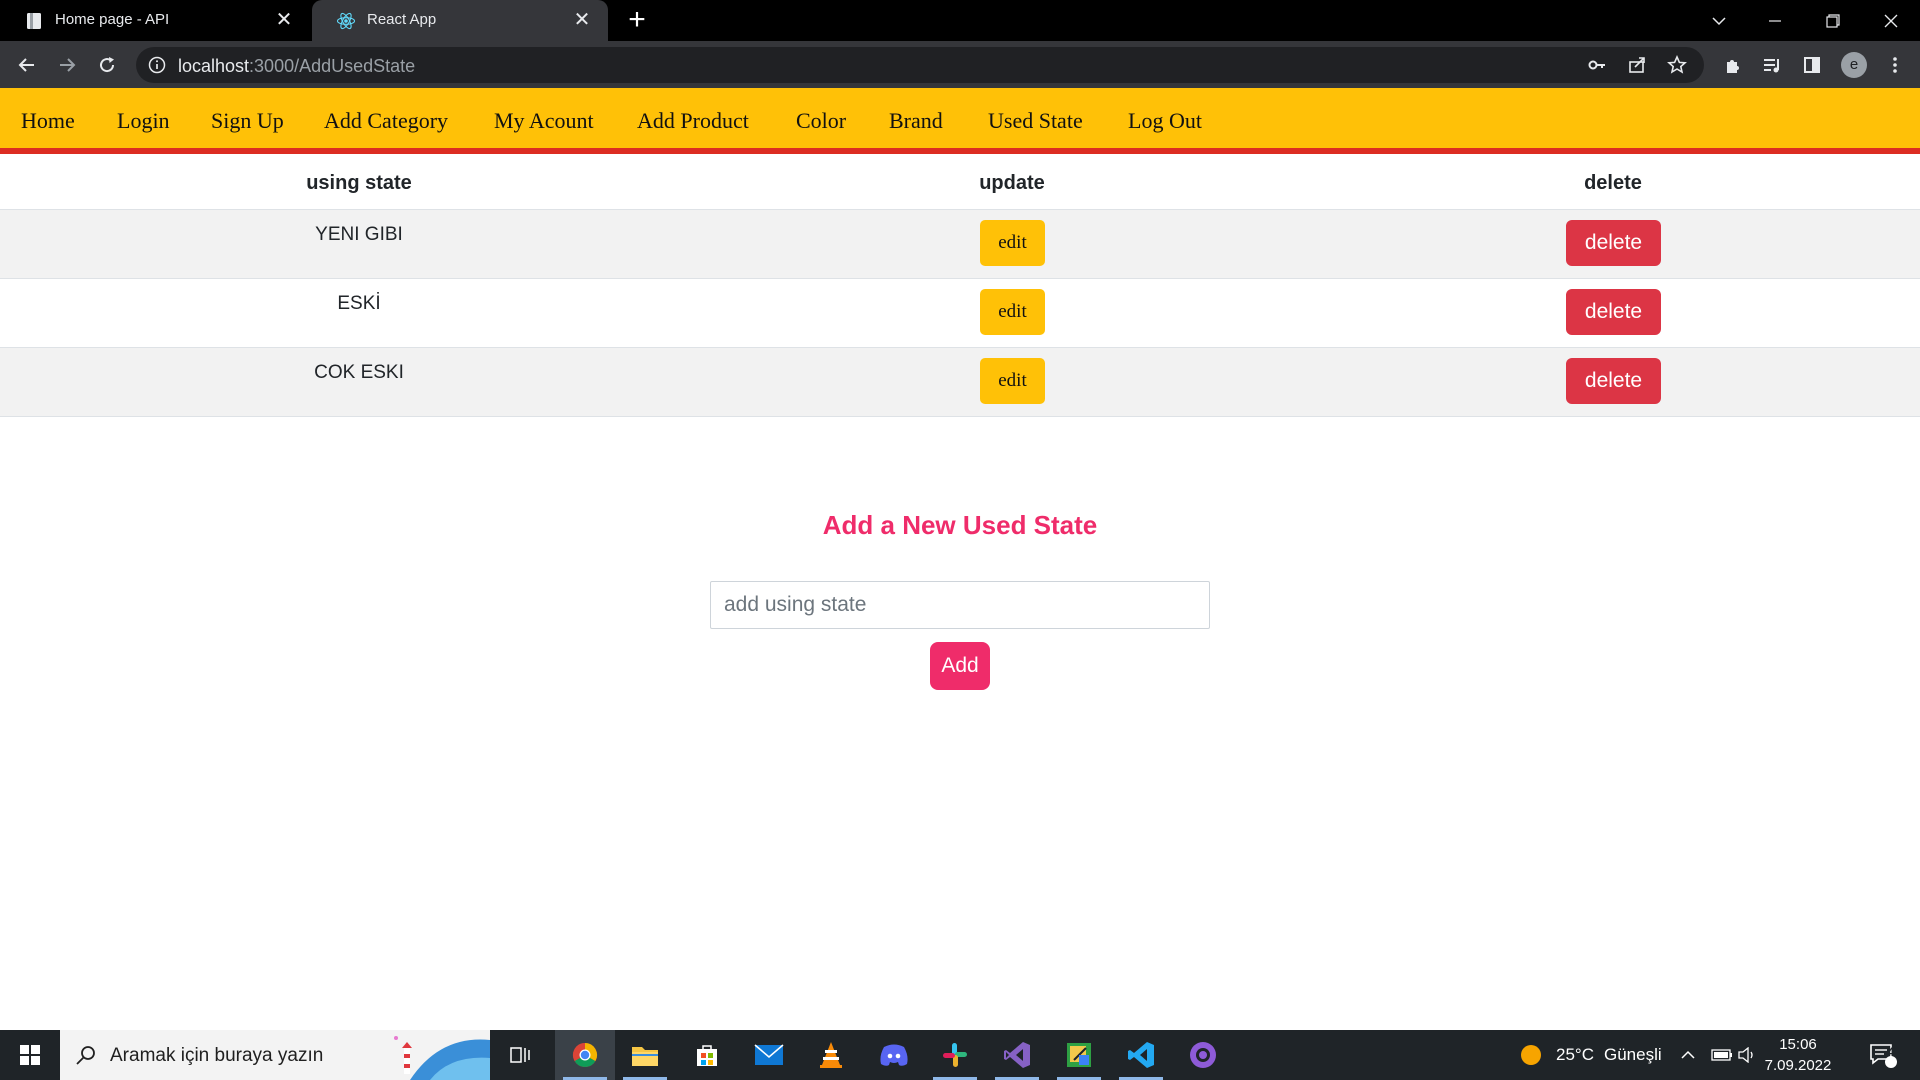 The image size is (1920, 1080). I want to click on table-row: ESKİ edit delete, so click(960, 313).